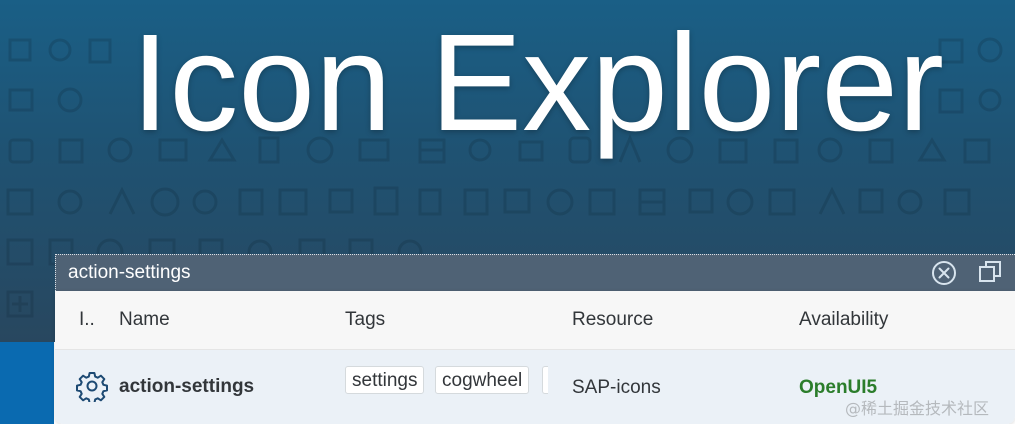 The width and height of the screenshot is (1015, 424). Describe the element at coordinates (87, 320) in the screenshot. I see `column-header-icon: I..` at that location.